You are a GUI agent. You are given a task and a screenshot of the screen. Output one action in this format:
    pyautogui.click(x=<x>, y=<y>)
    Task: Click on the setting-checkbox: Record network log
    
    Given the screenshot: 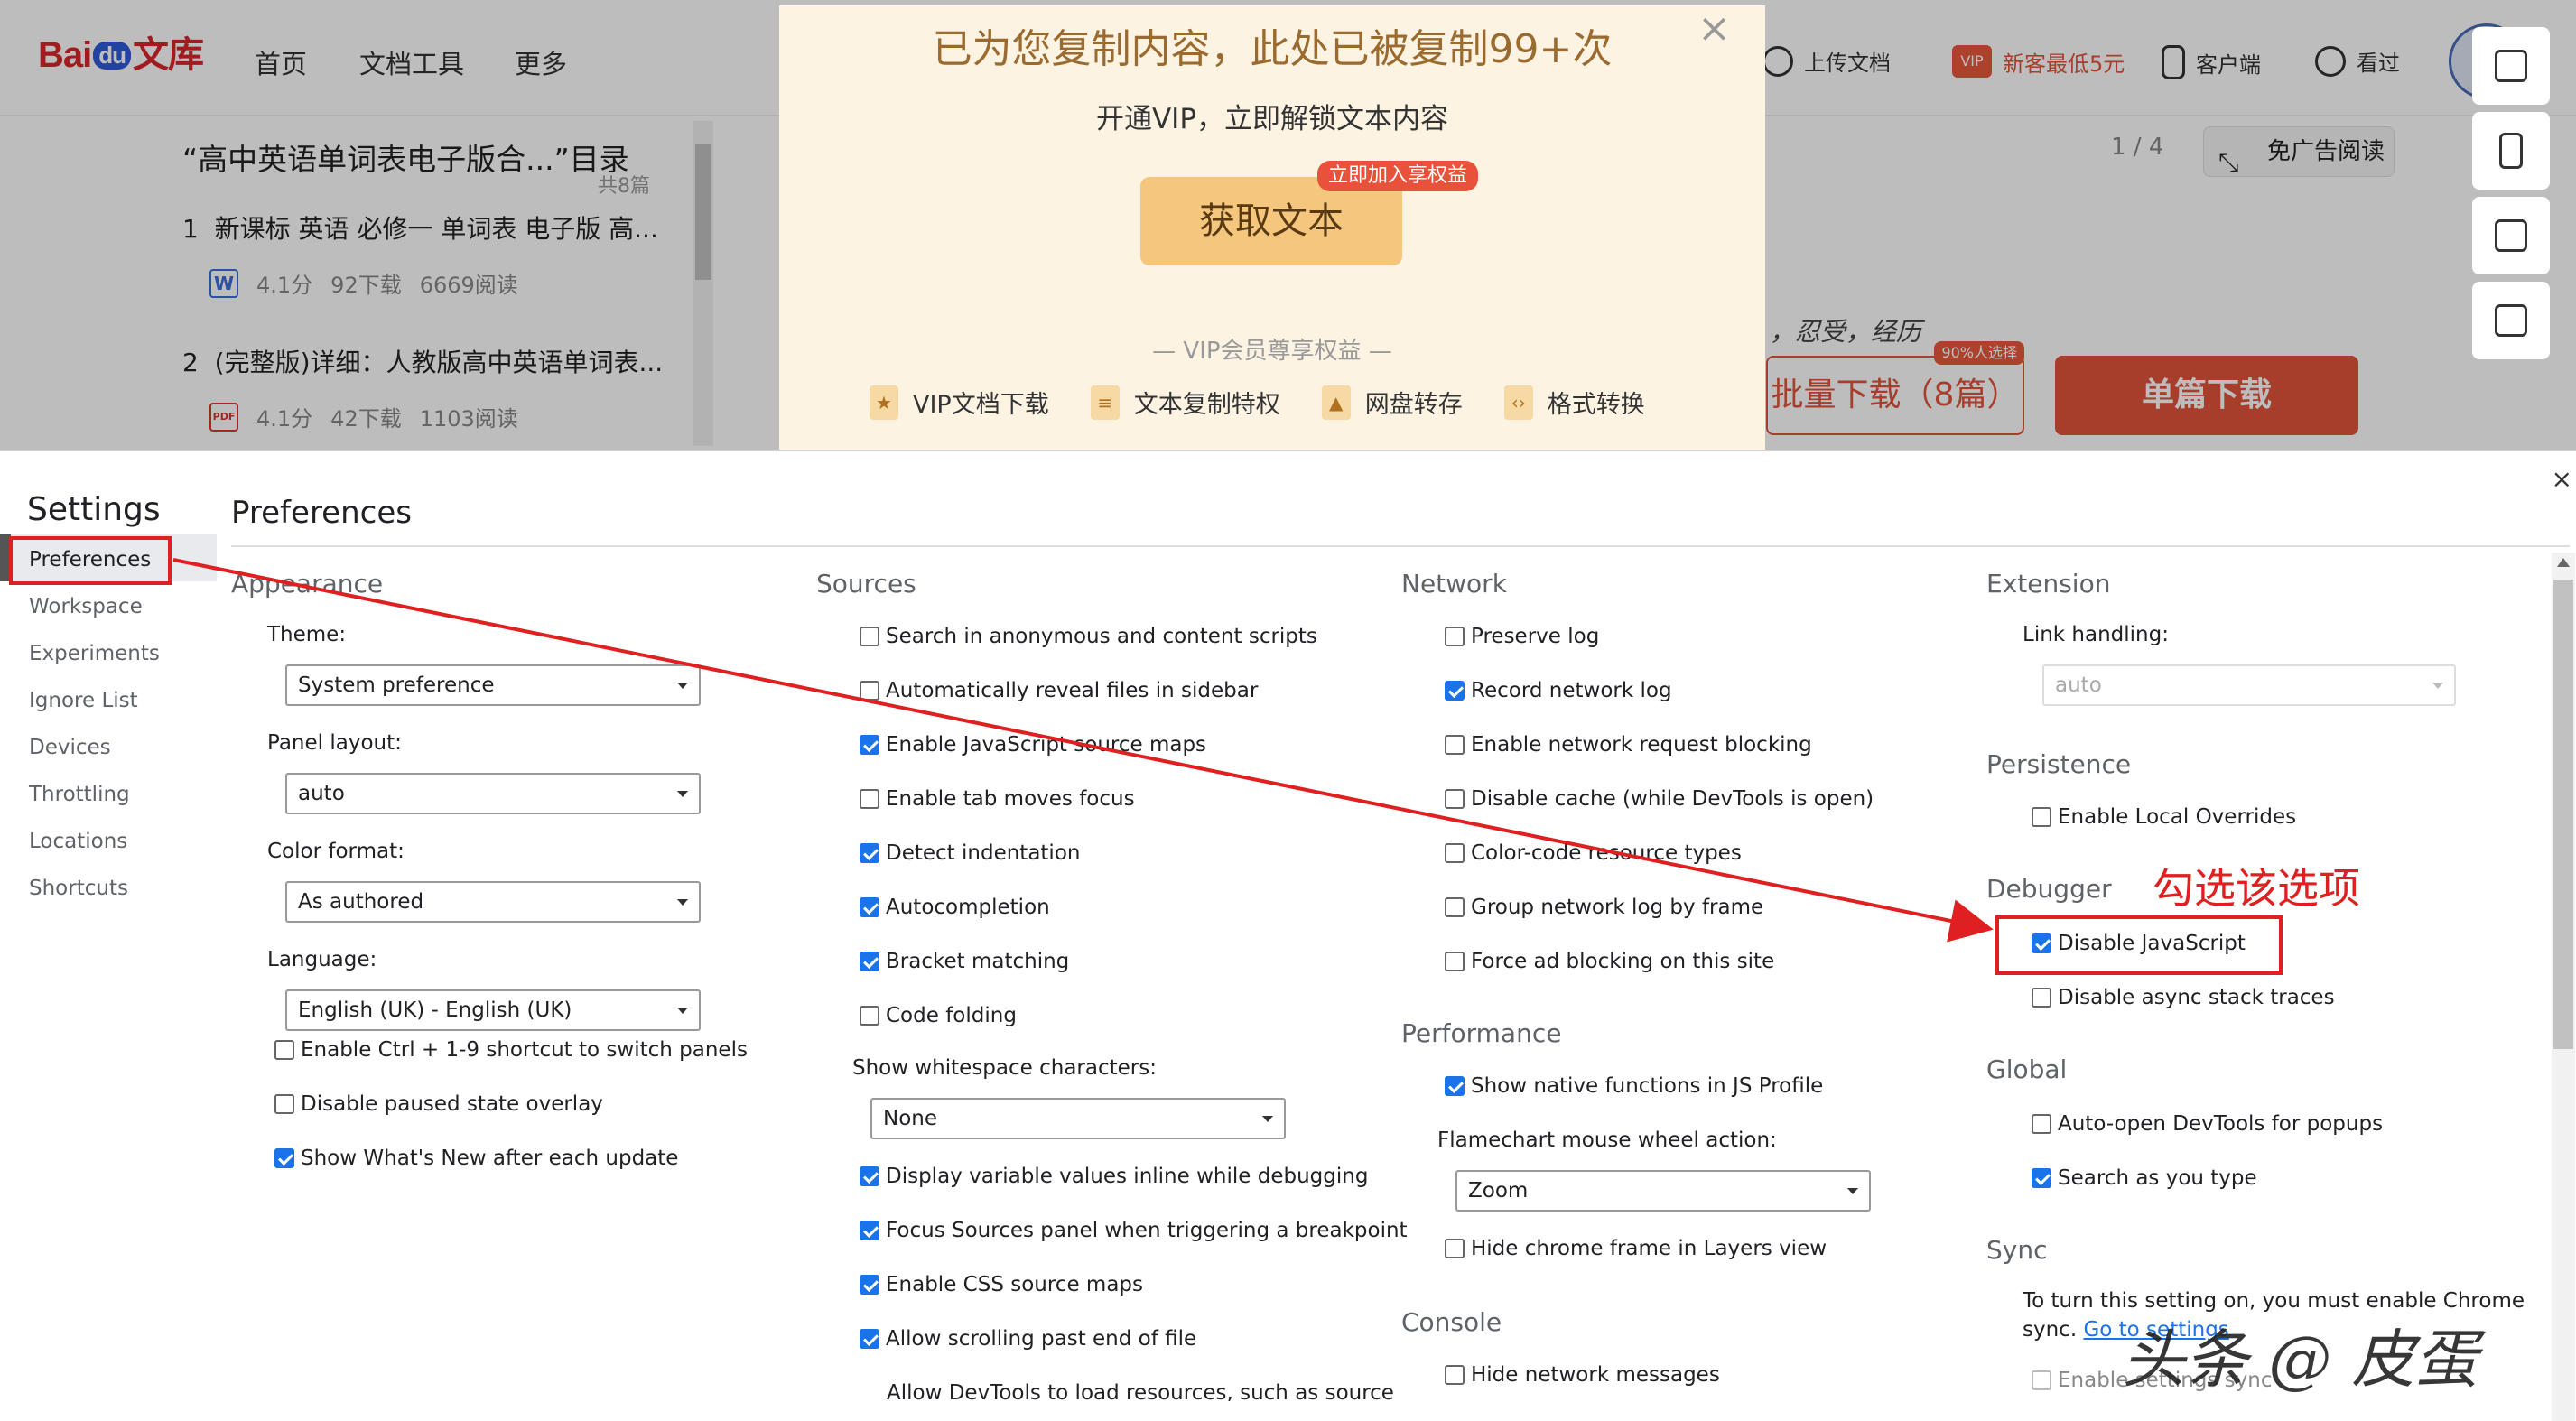 What is the action you would take?
    pyautogui.click(x=1558, y=690)
    